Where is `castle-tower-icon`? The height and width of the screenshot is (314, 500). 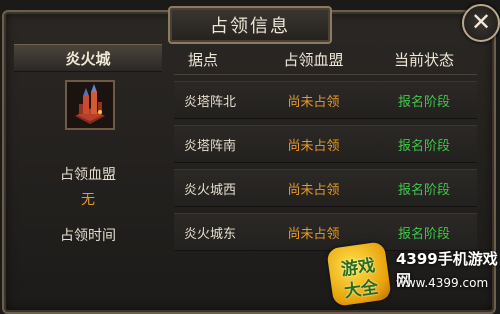
castle-tower-icon is located at coordinates (90, 105).